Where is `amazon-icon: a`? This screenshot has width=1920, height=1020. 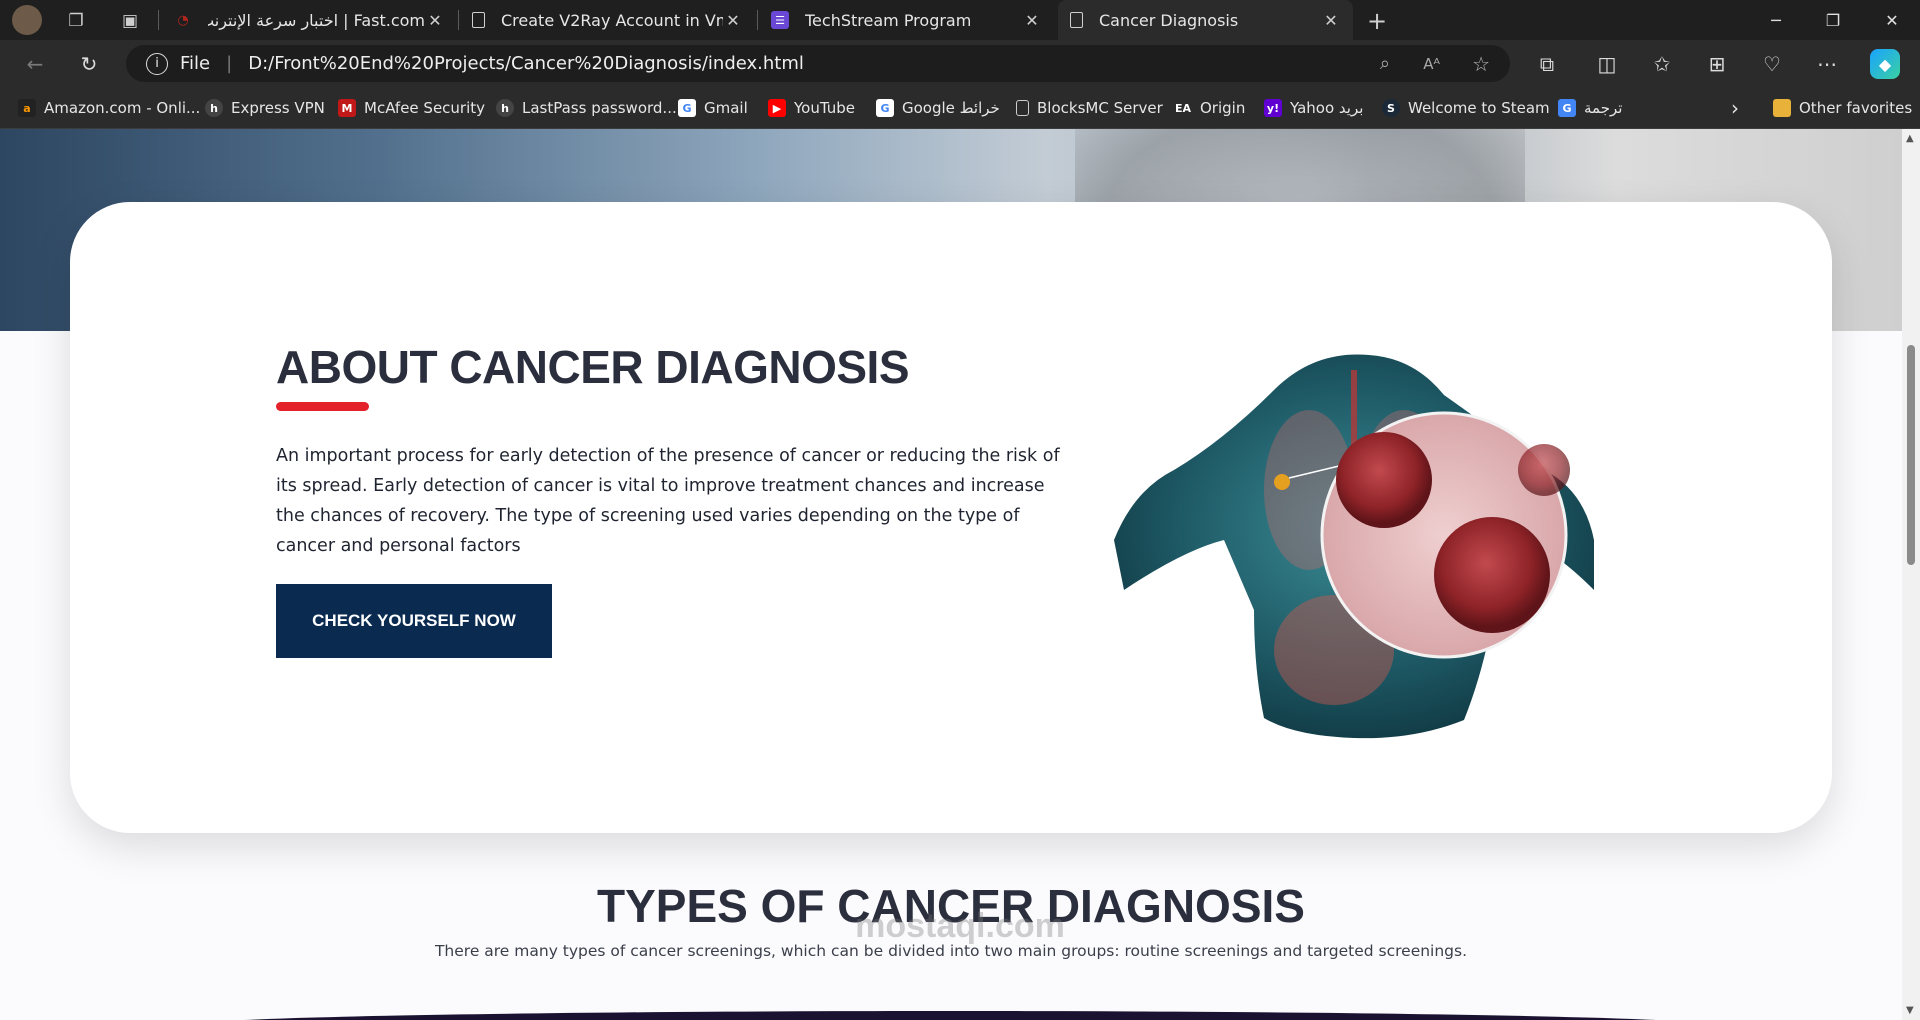
amazon-icon: a is located at coordinates (27, 108).